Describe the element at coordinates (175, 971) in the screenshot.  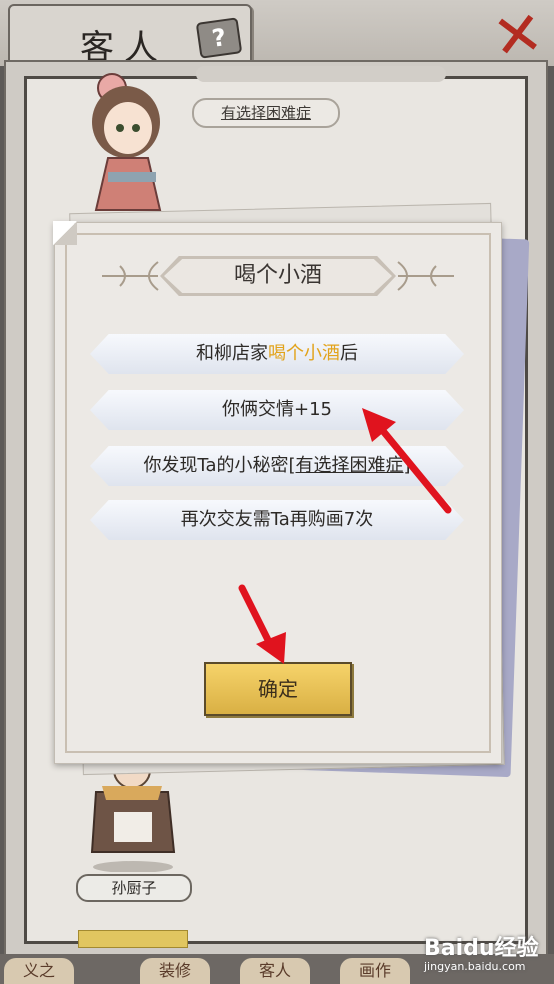
I see `nav-tab-2: 装修` at that location.